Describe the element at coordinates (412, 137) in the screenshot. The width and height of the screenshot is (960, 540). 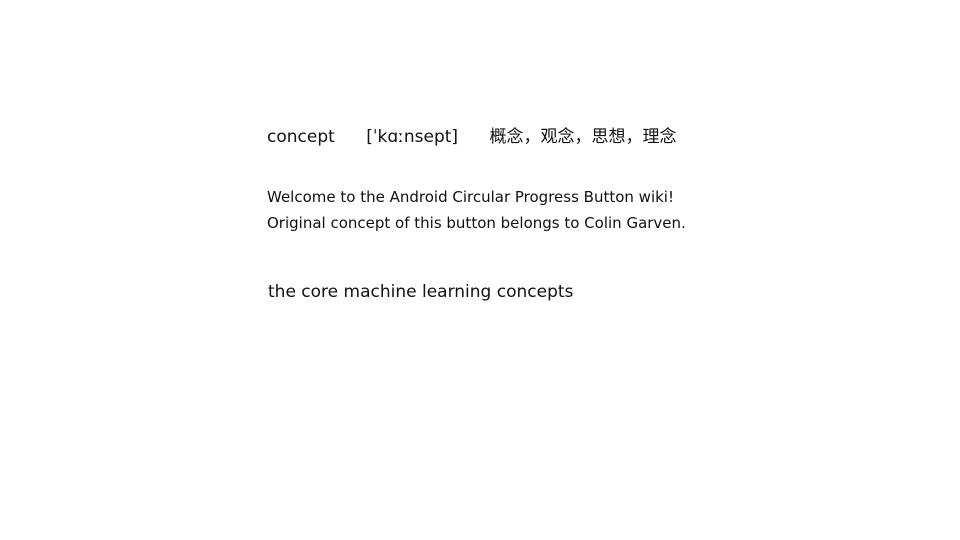
I see `entry-phonetic: [ˈkɑːnsept]` at that location.